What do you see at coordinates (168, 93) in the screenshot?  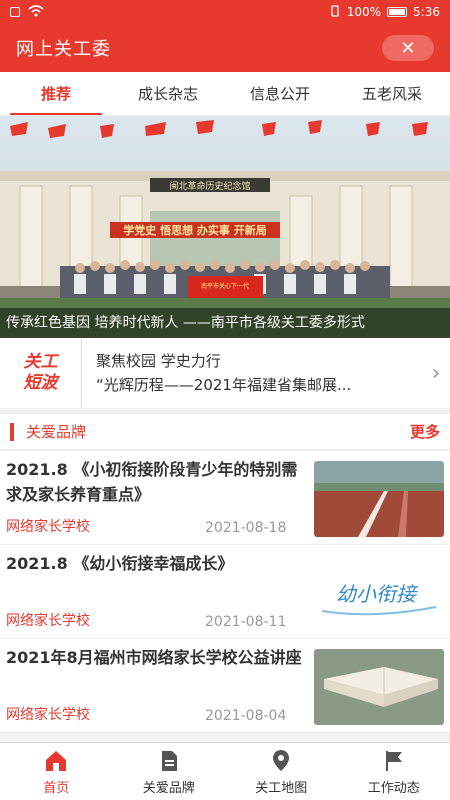 I see `tab-growth-magazine: 成长杂志` at bounding box center [168, 93].